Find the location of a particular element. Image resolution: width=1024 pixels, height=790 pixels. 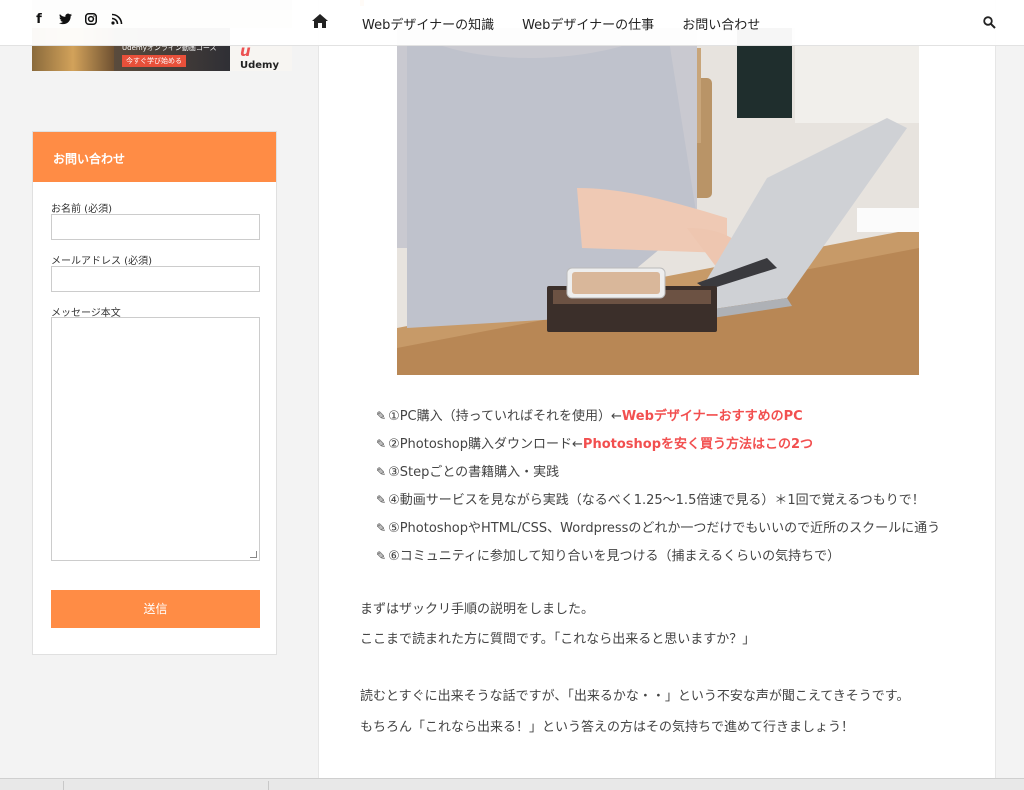

list-item: ✎ ①PC購入（持っていればそれを使用）←WebデザイナーおすすめのPC is located at coordinates (589, 416).